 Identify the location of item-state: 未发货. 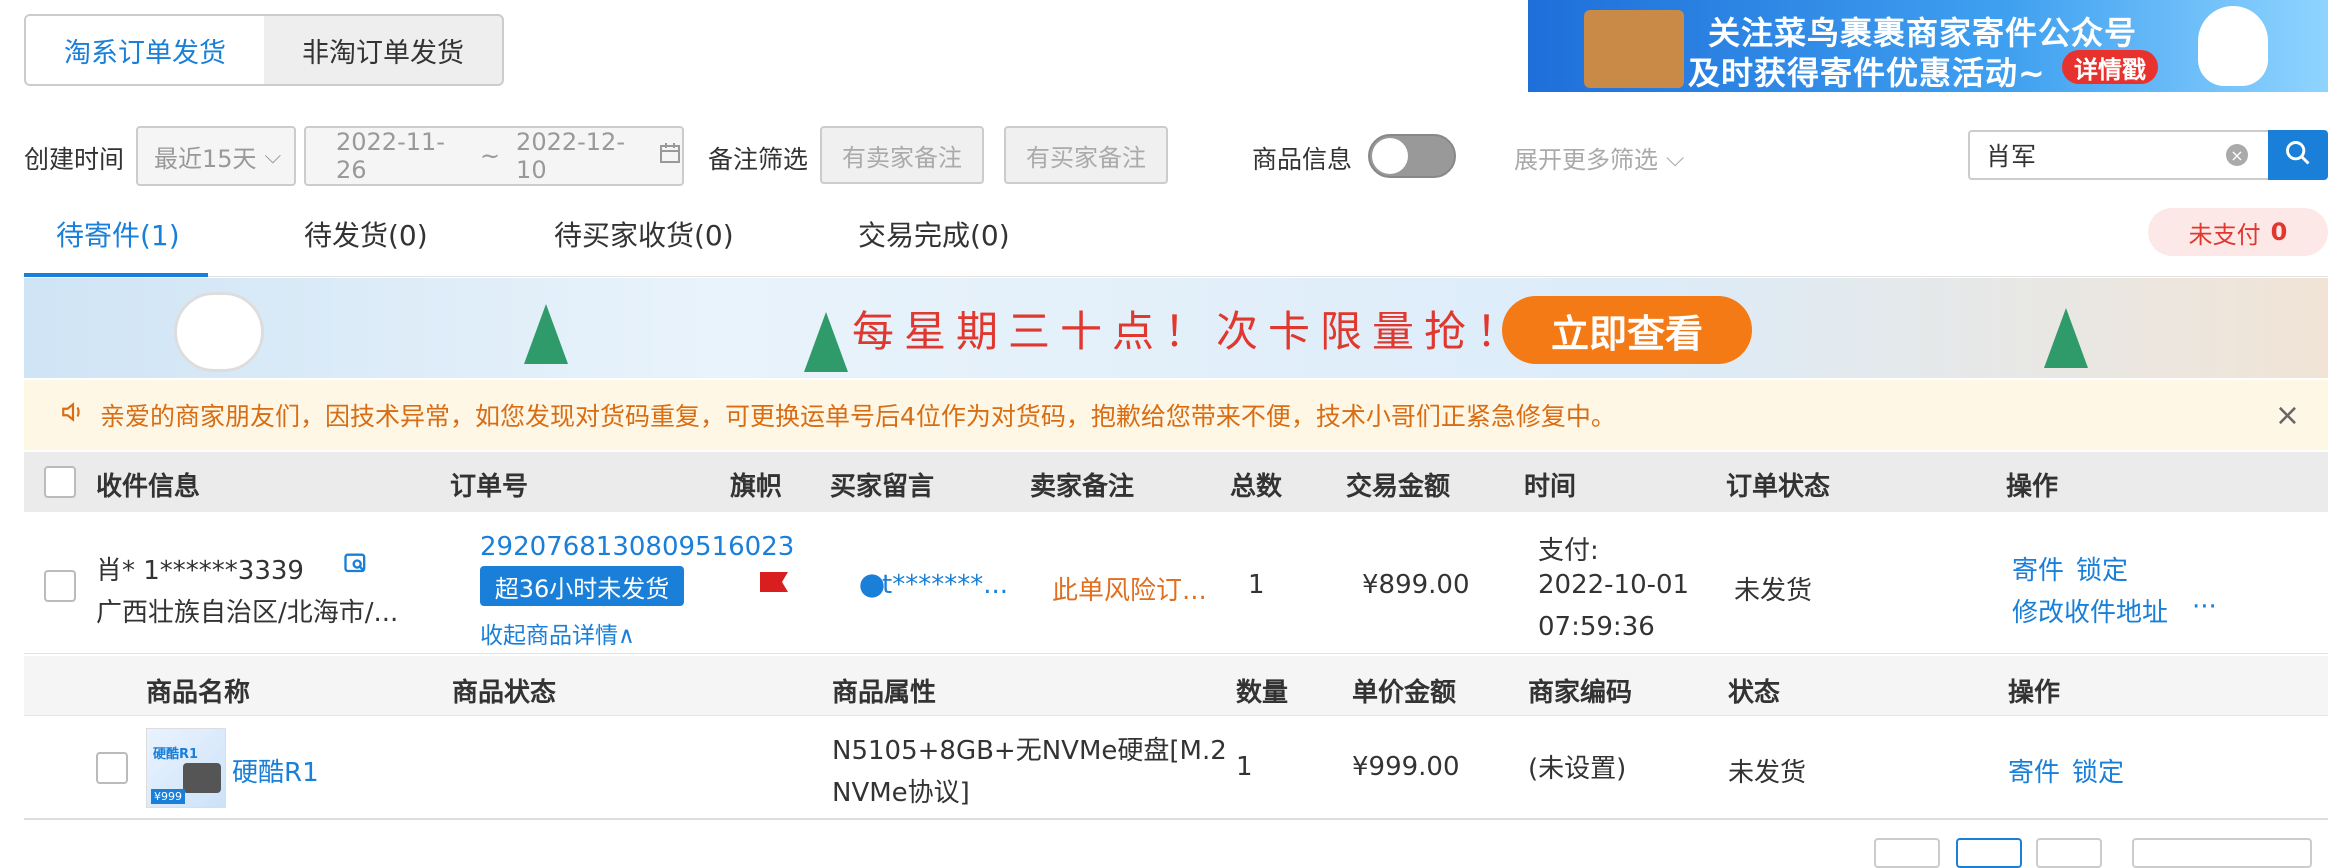
(1767, 773).